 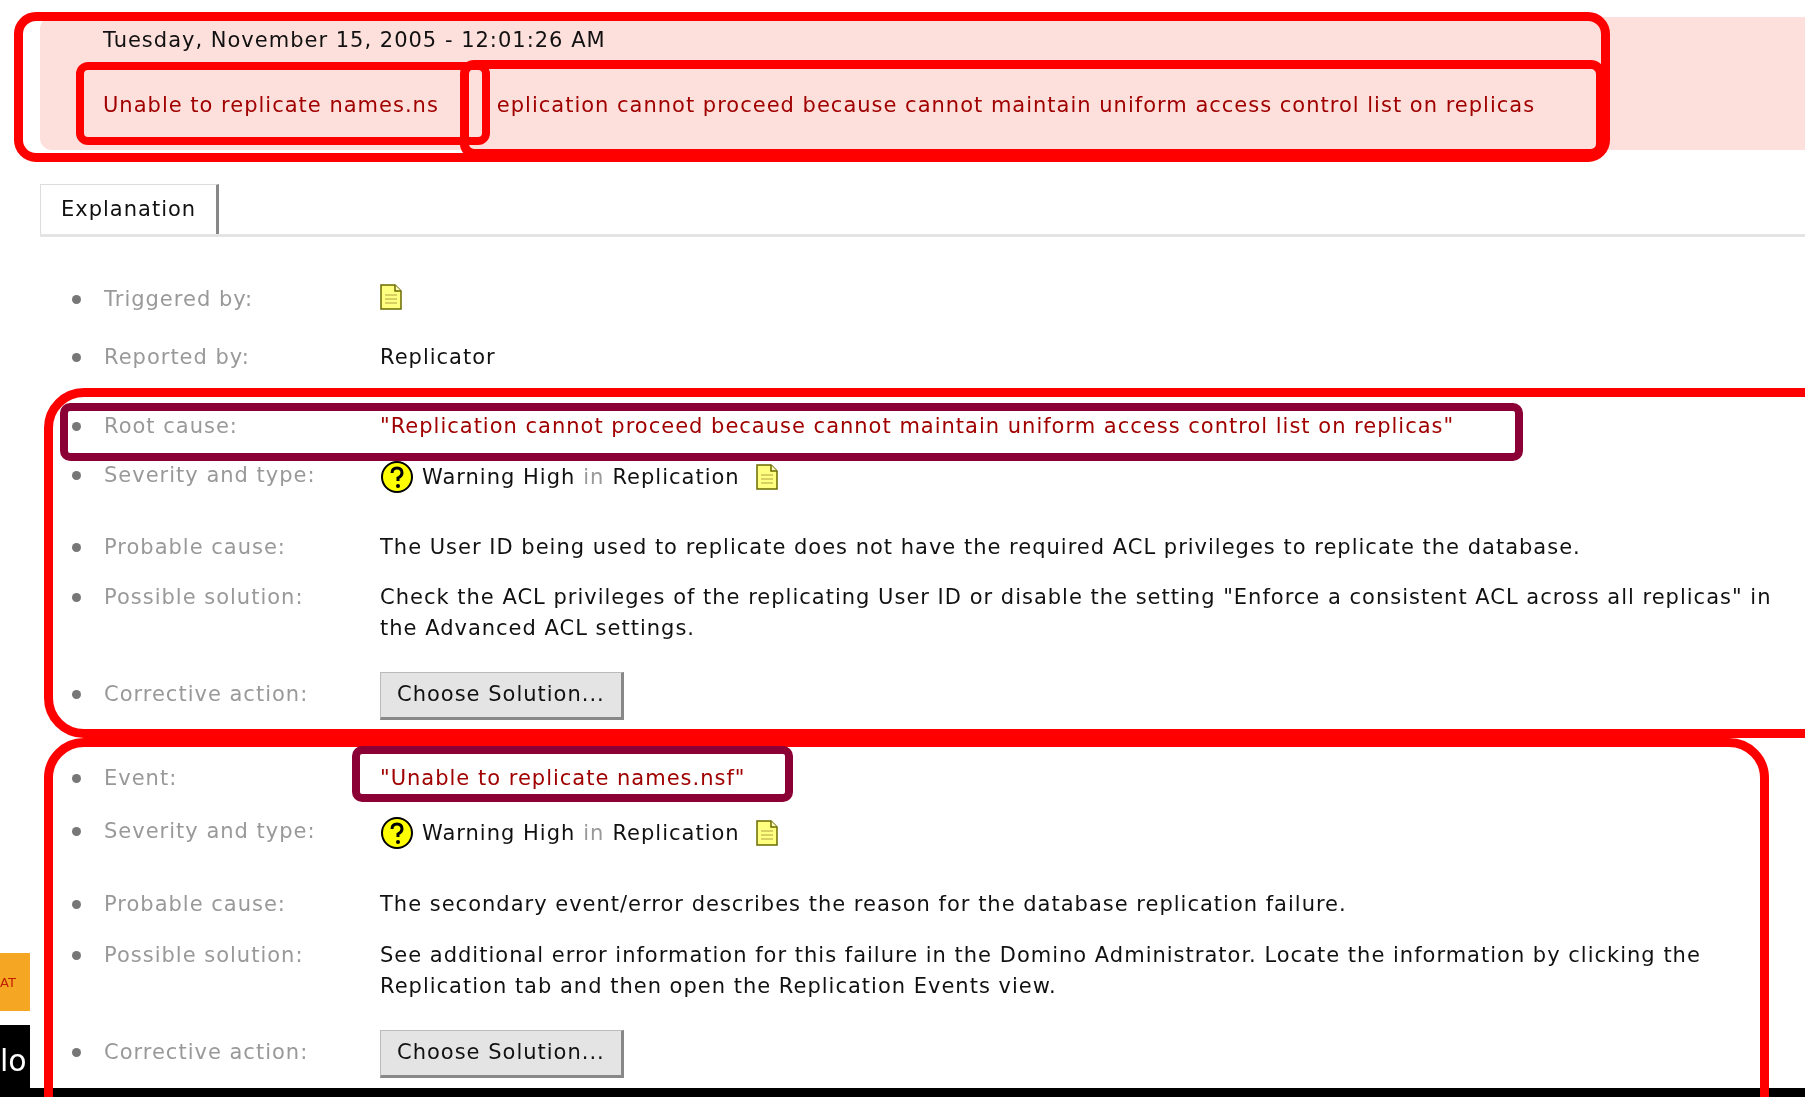 I want to click on field-value: Check the ACL privileges of the replicating User ID or disable the setting "Enforce a consistent ACL across all replicas" in the Advanced ACL settings., so click(x=1076, y=612).